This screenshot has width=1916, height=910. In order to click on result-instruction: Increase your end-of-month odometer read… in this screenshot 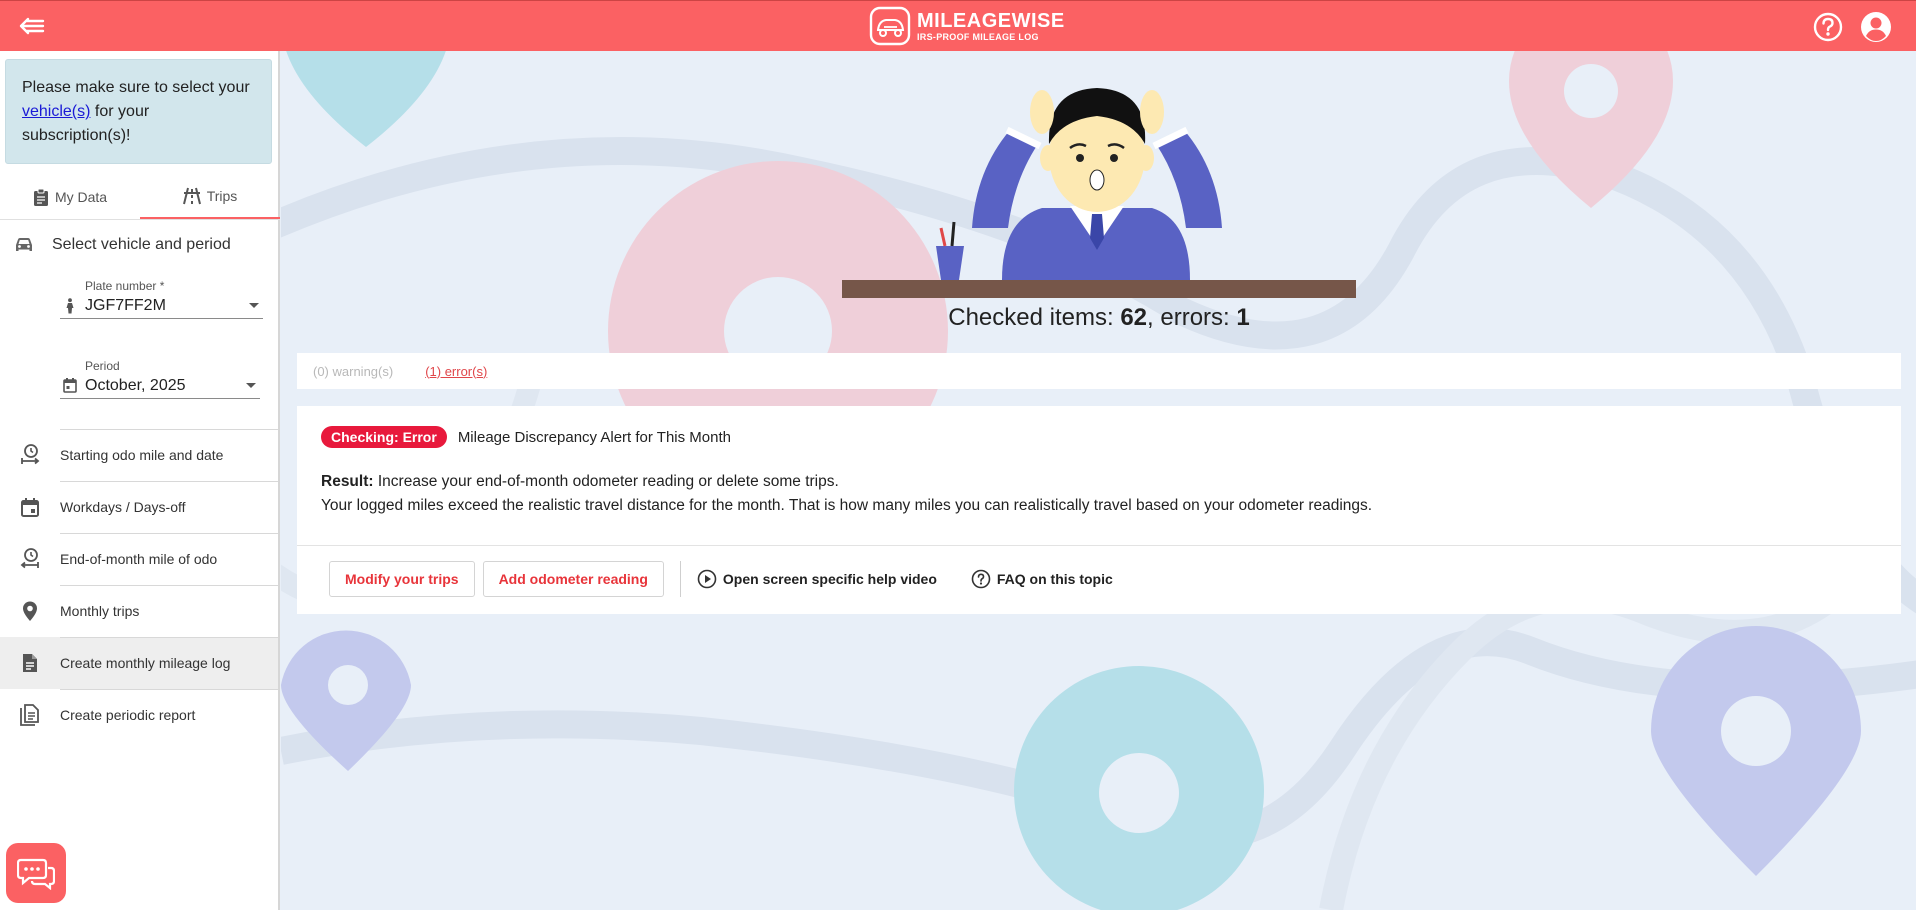, I will do `click(608, 481)`.